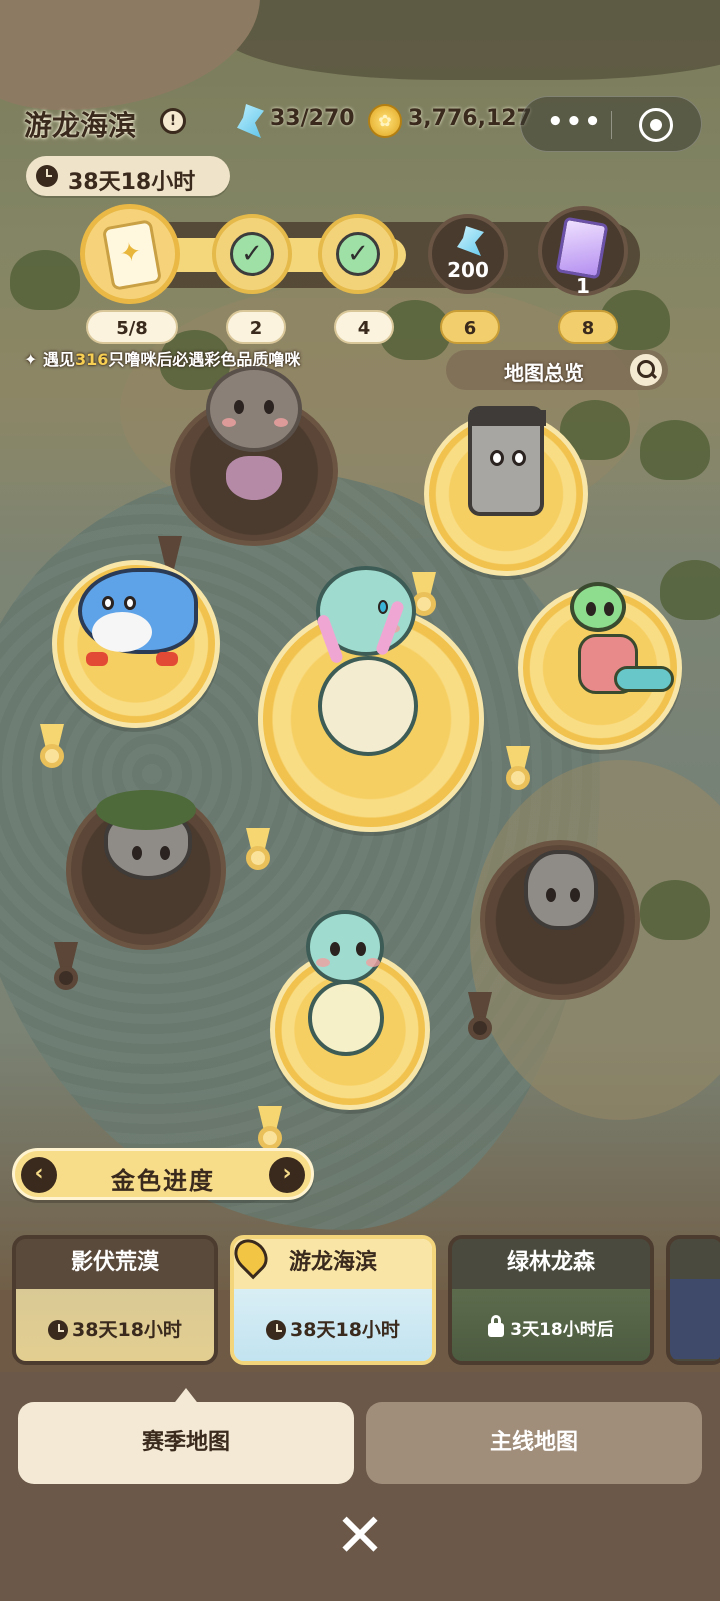  I want to click on baby-dragon-icon, so click(345, 947).